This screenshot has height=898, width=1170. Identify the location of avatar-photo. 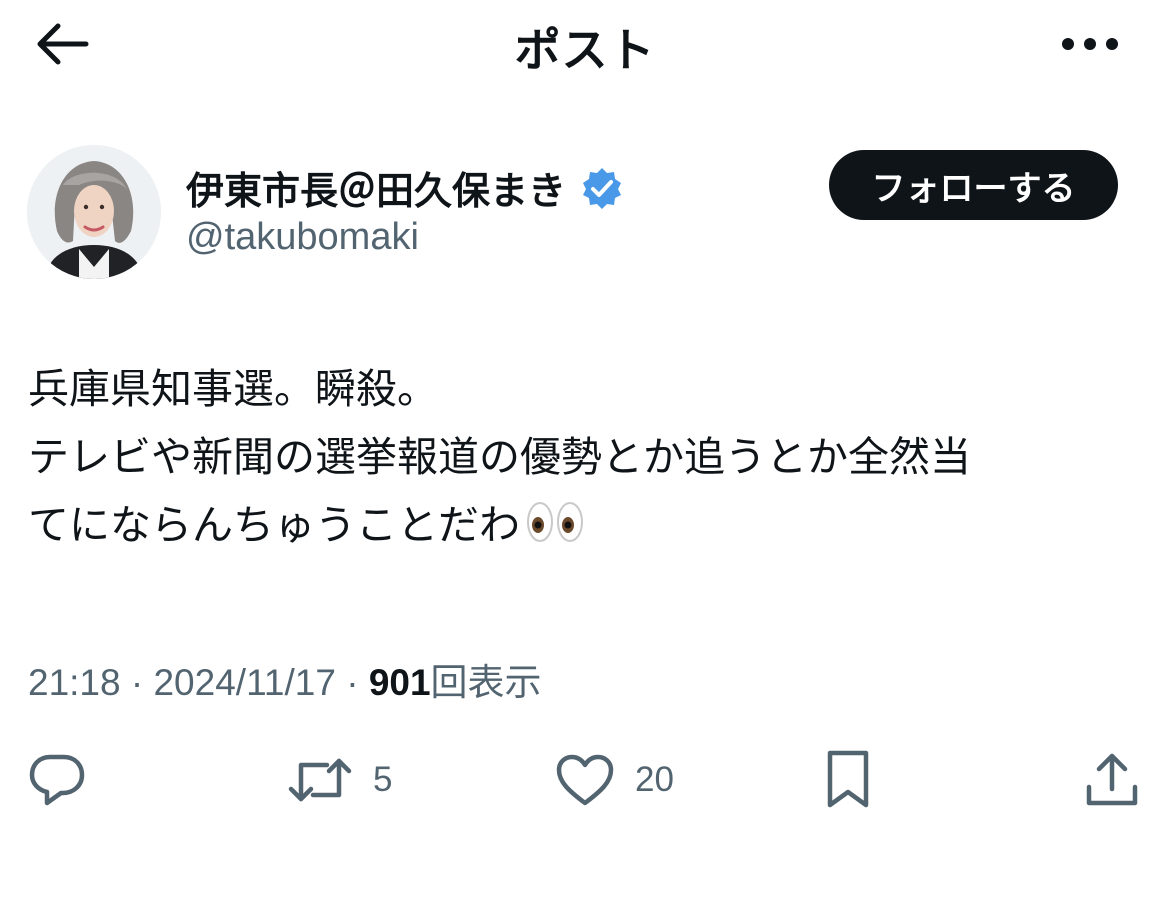
(94, 212).